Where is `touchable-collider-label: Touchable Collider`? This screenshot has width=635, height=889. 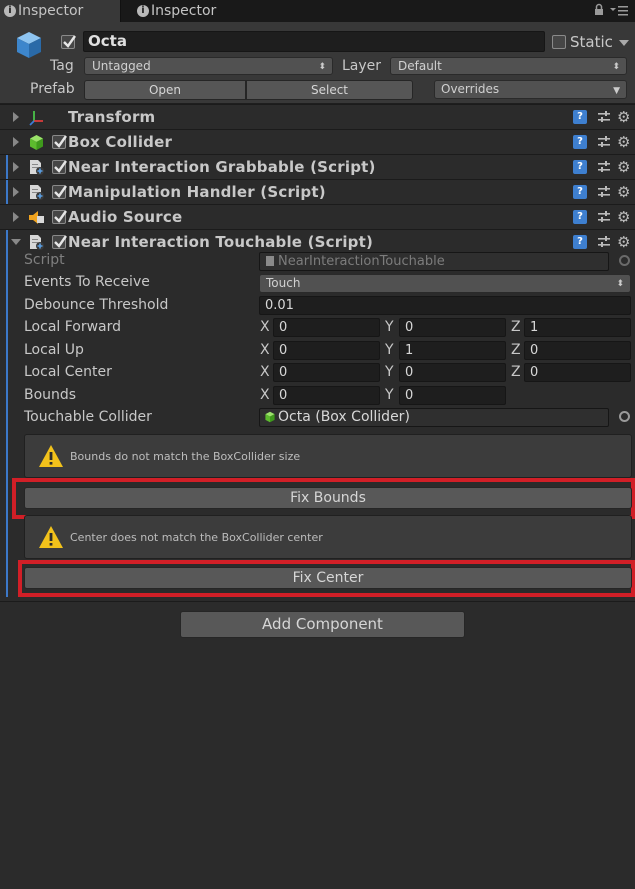 touchable-collider-label: Touchable Collider is located at coordinates (88, 417).